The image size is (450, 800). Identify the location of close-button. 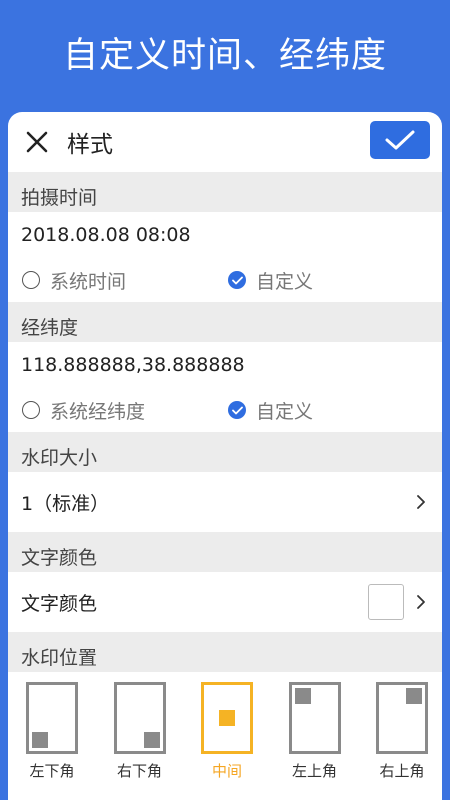
(37, 142).